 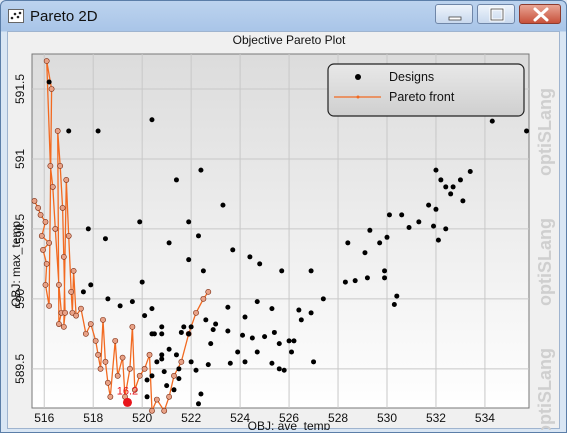 I want to click on title-bar: Pareto 2D, so click(x=283, y=16).